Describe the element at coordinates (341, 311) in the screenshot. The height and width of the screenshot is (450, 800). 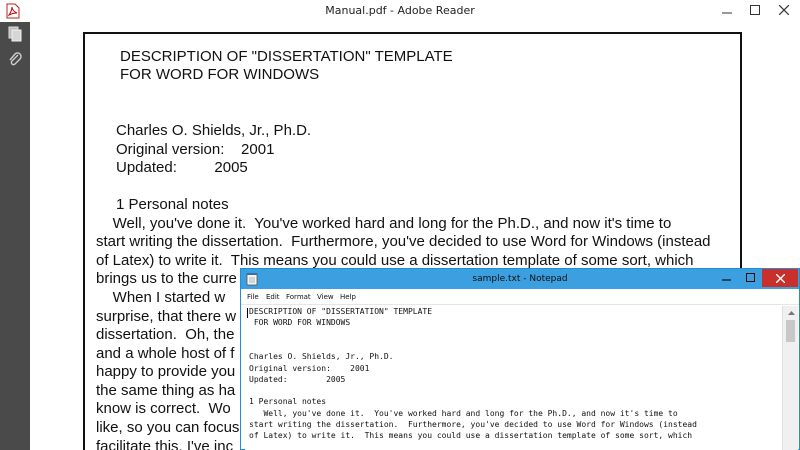
I see `text-line: DESCRIPTION OF "DISSERTATION" TEMPLATE` at that location.